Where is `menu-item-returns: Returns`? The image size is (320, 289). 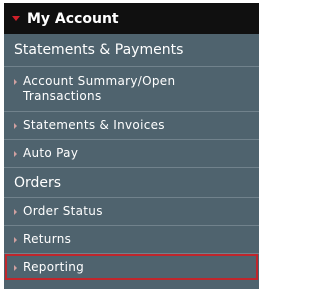
menu-item-returns: Returns is located at coordinates (131, 239).